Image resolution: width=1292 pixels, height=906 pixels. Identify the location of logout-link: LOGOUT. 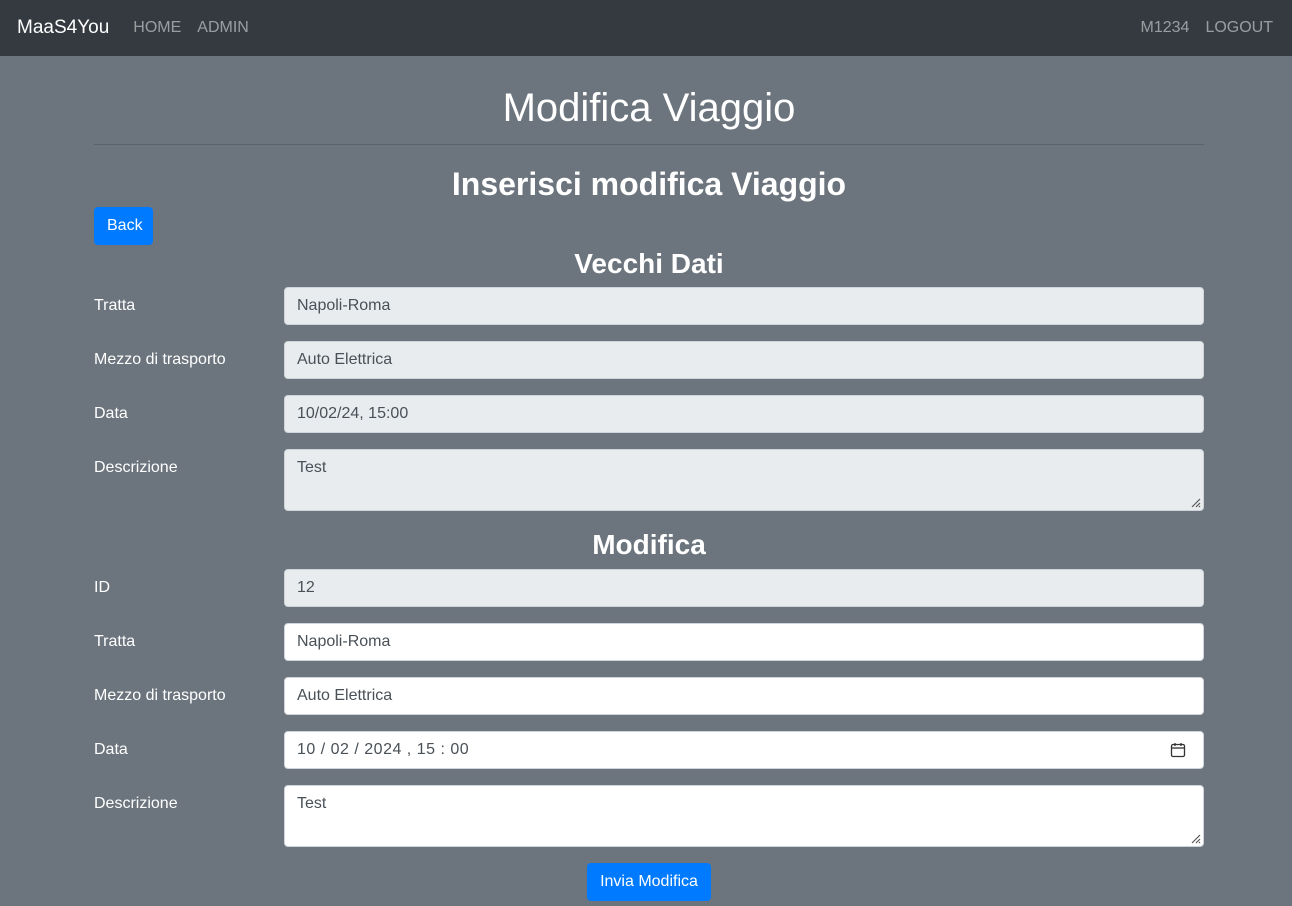
(1239, 28).